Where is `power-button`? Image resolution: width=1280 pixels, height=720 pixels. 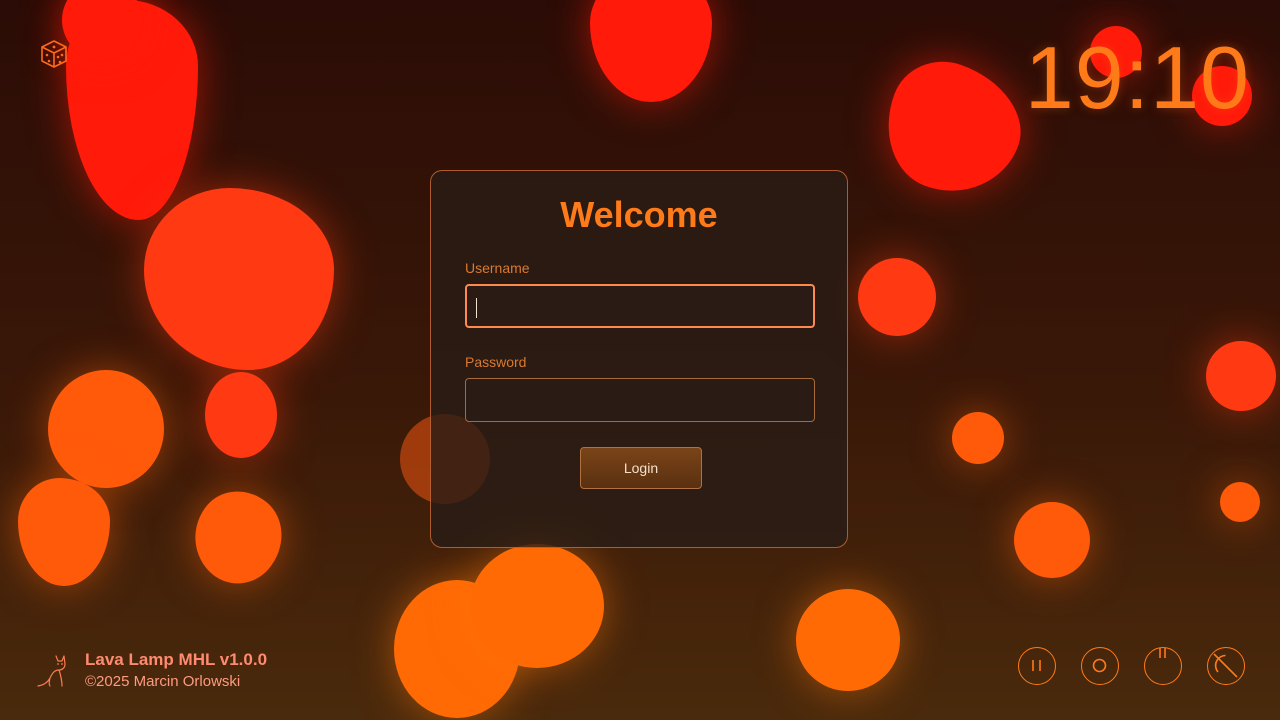
power-button is located at coordinates (1163, 665).